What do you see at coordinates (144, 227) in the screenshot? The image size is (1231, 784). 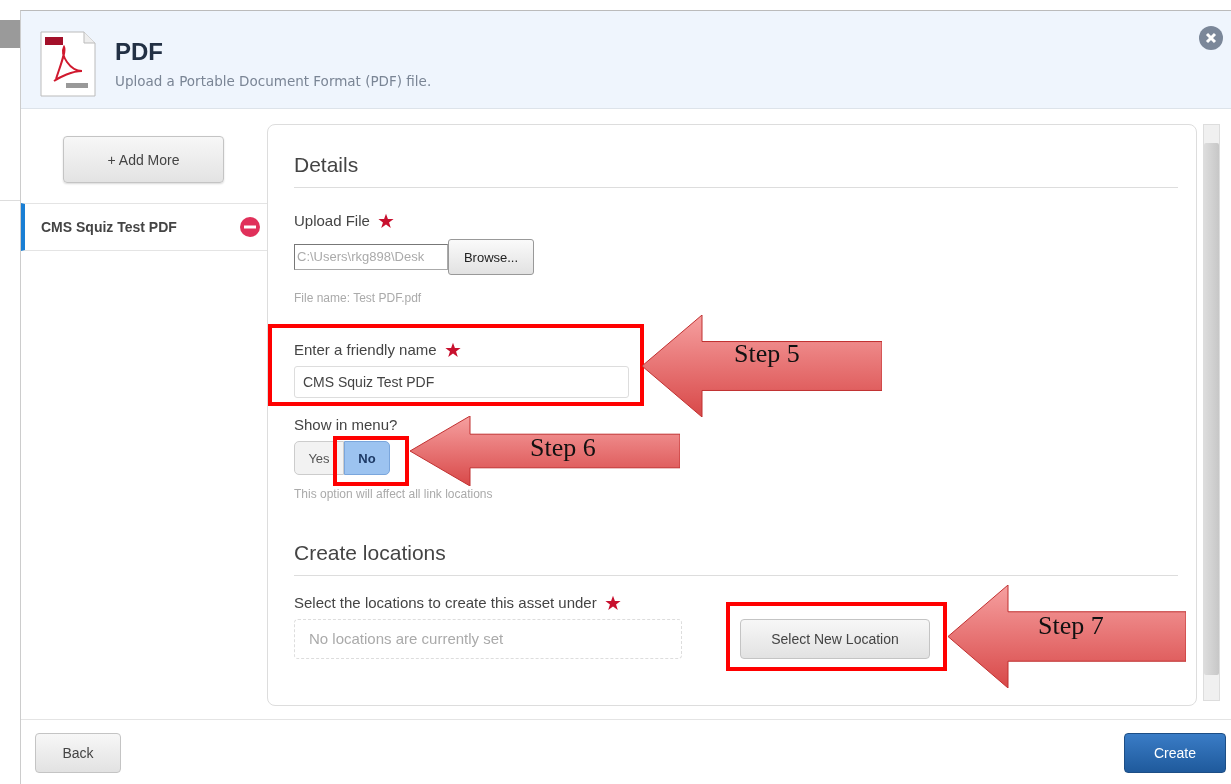 I see `sidebar-item: CMS Squiz Test PDF` at bounding box center [144, 227].